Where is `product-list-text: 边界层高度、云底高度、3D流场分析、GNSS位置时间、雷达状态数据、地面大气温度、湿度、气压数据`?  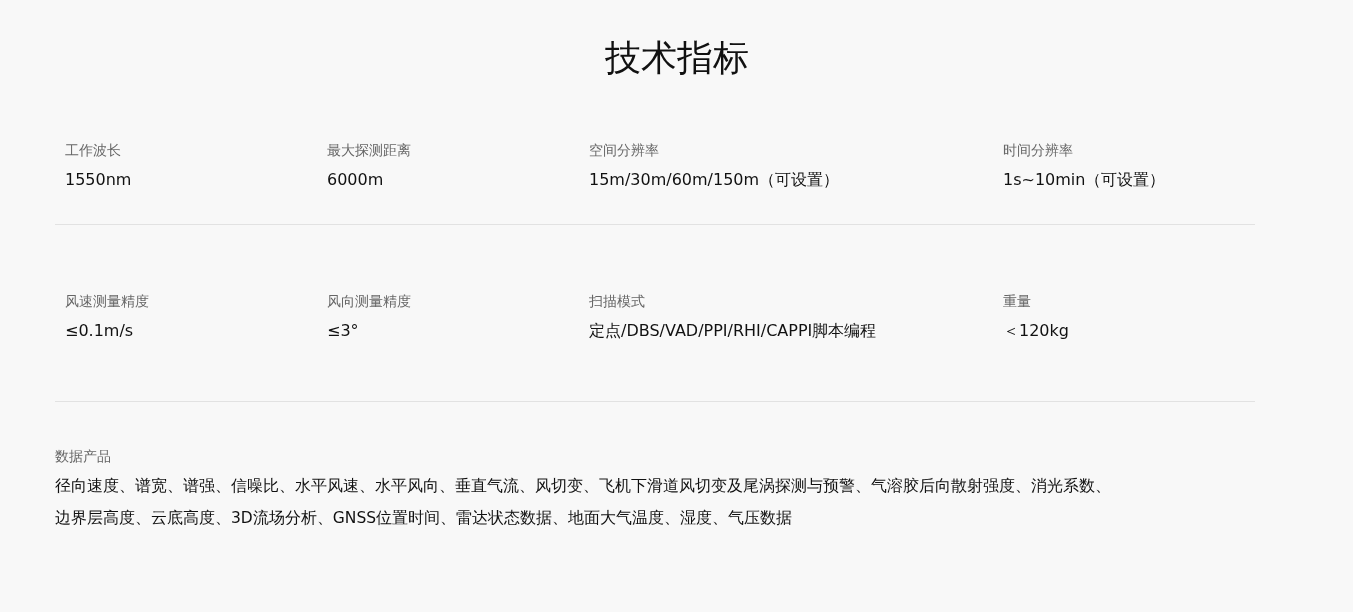 product-list-text: 边界层高度、云底高度、3D流场分析、GNSS位置时间、雷达状态数据、地面大气温度、湿度、气压数据 is located at coordinates (424, 518).